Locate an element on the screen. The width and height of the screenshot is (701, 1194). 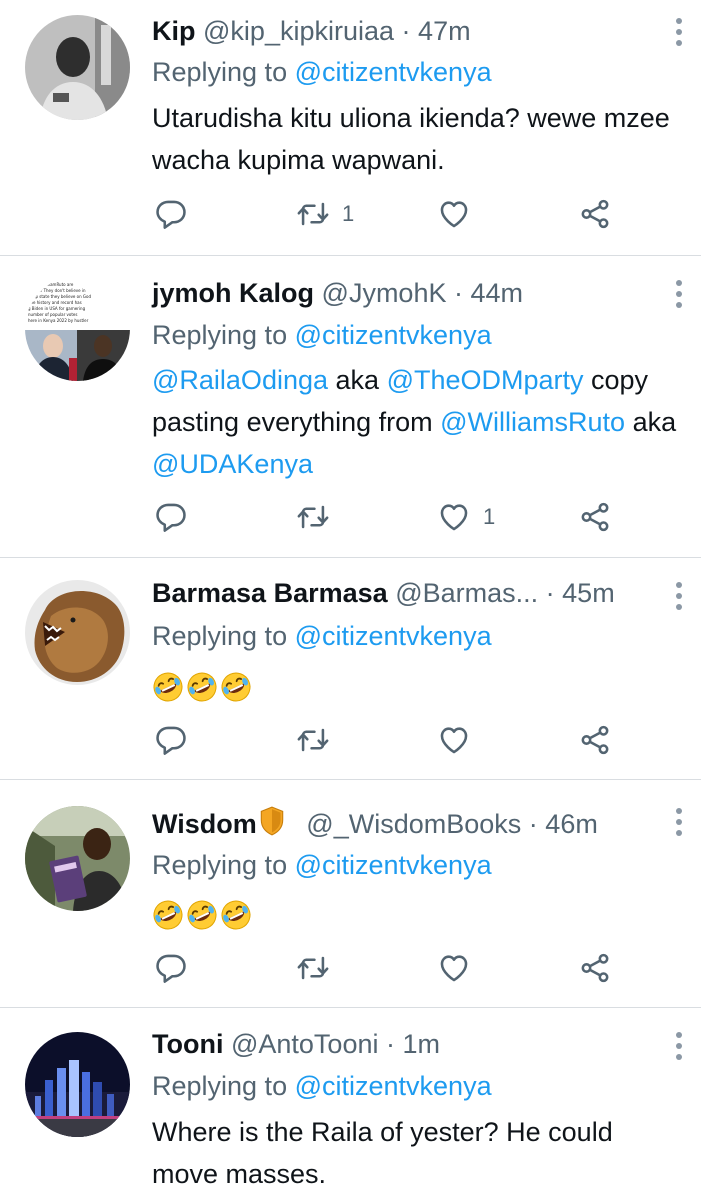
svg-text: g Biden in USA for garnering is located at coordinates (57, 308).